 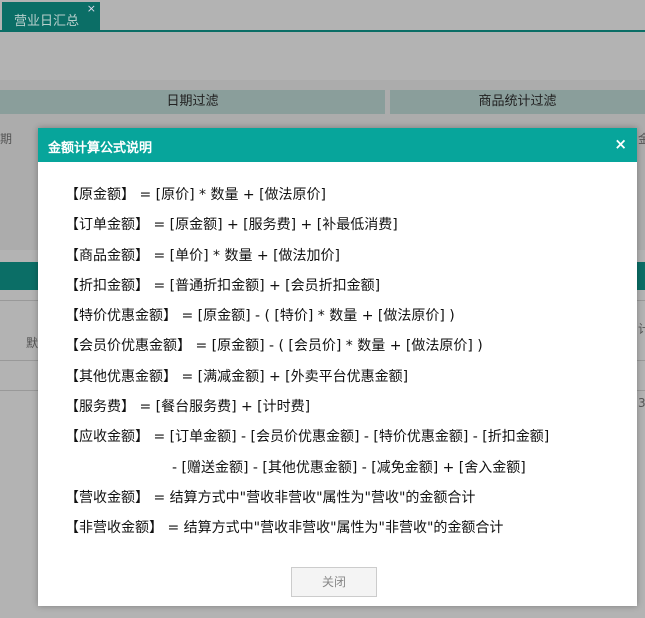 I want to click on formula-line: 【其他优惠金额】 = [满减金额] + [外卖平台优惠金额], so click(x=237, y=376).